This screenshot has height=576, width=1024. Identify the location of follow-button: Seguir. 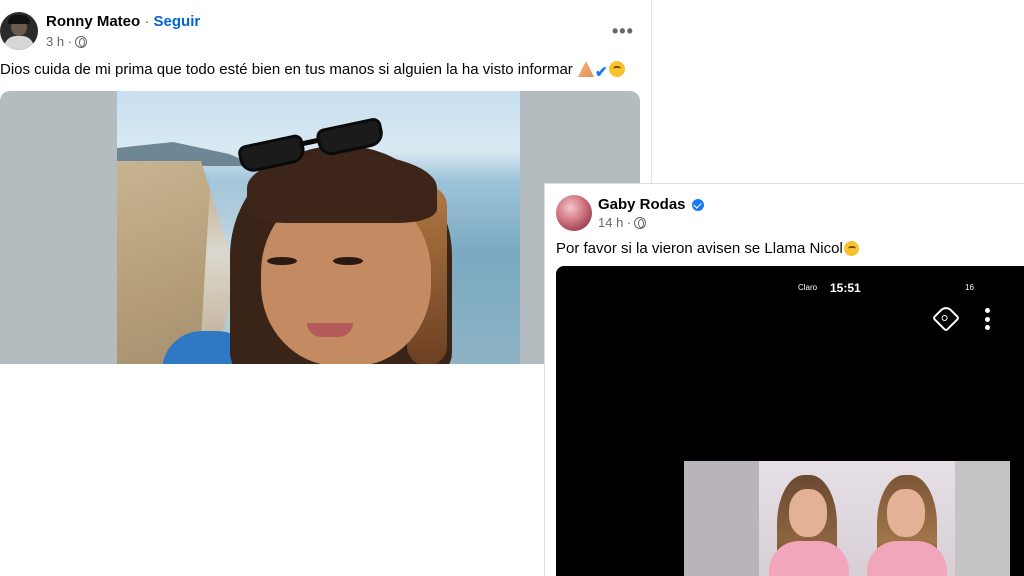
(177, 21).